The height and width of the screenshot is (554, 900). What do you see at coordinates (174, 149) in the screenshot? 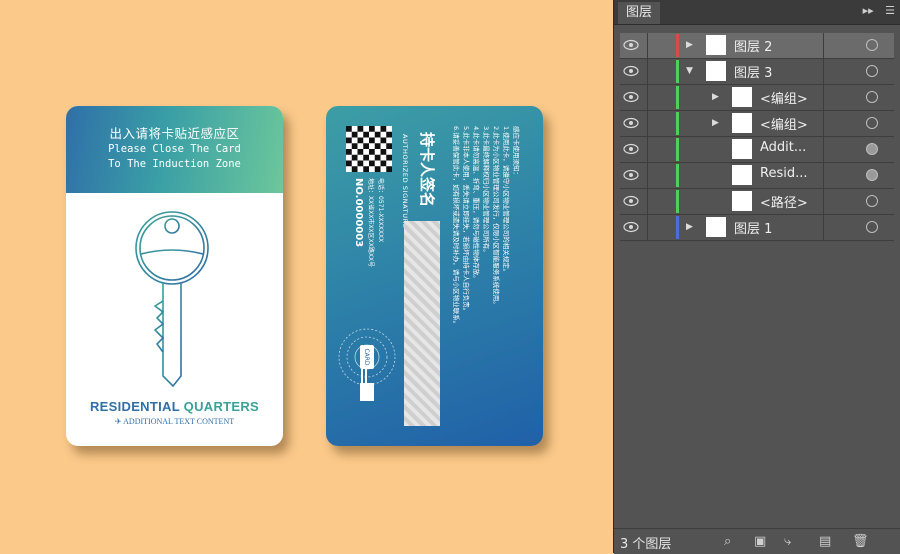
I see `card-instruction-line1: Please Close The Card` at bounding box center [174, 149].